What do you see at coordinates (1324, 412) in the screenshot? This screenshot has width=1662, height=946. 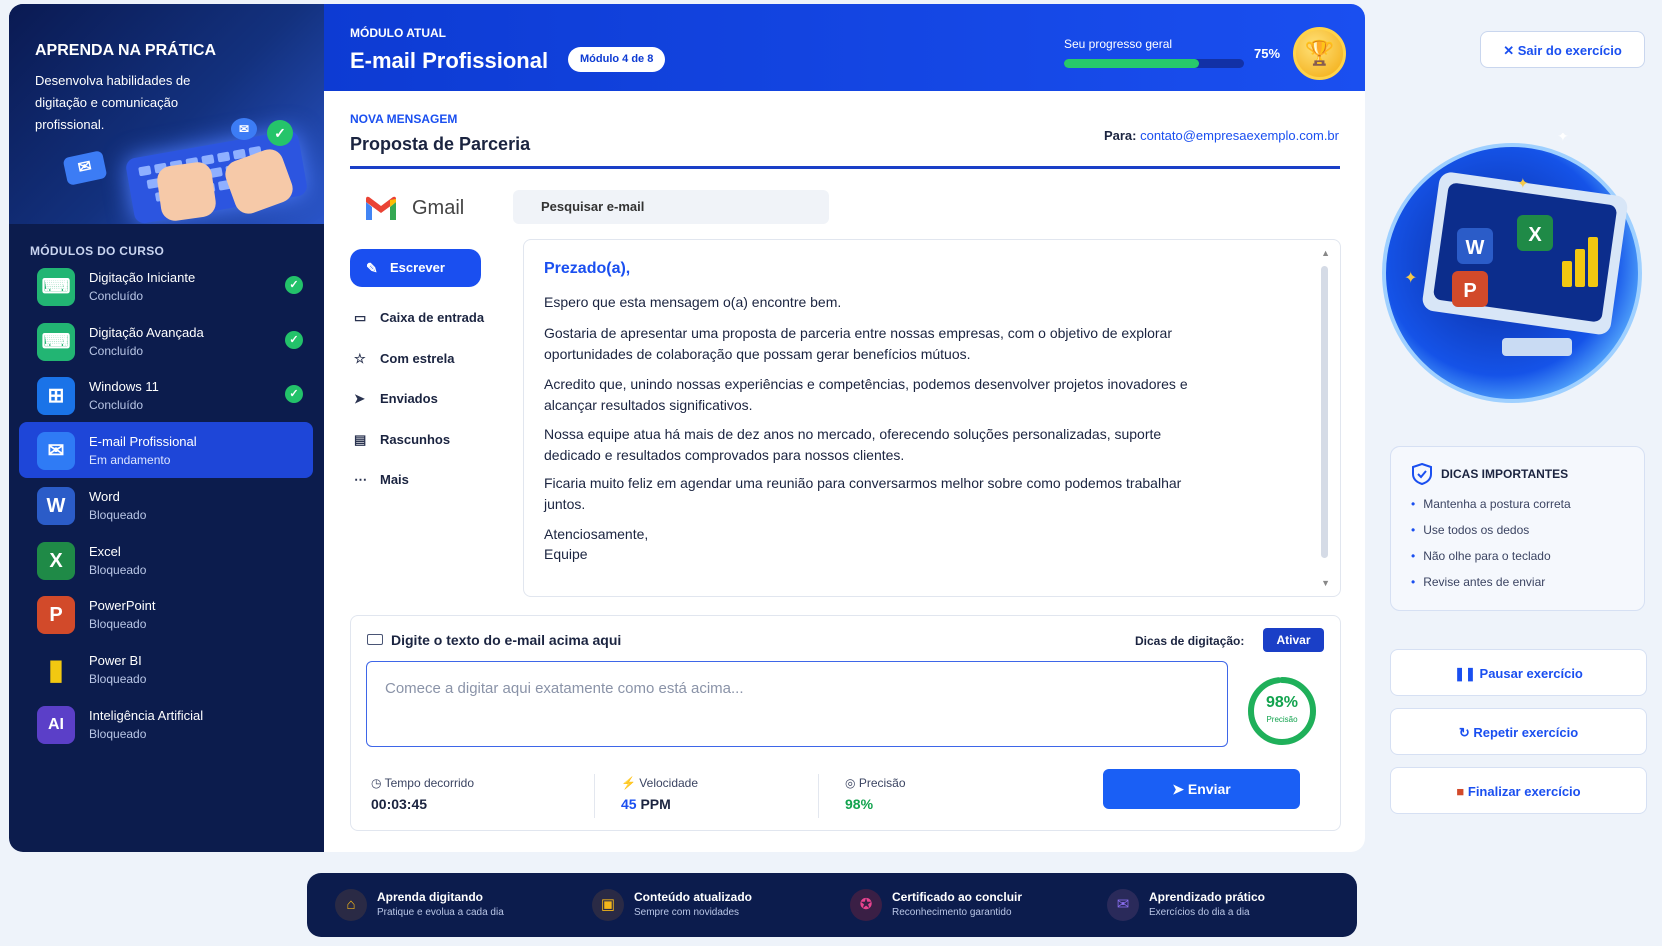 I see `scrollbar` at bounding box center [1324, 412].